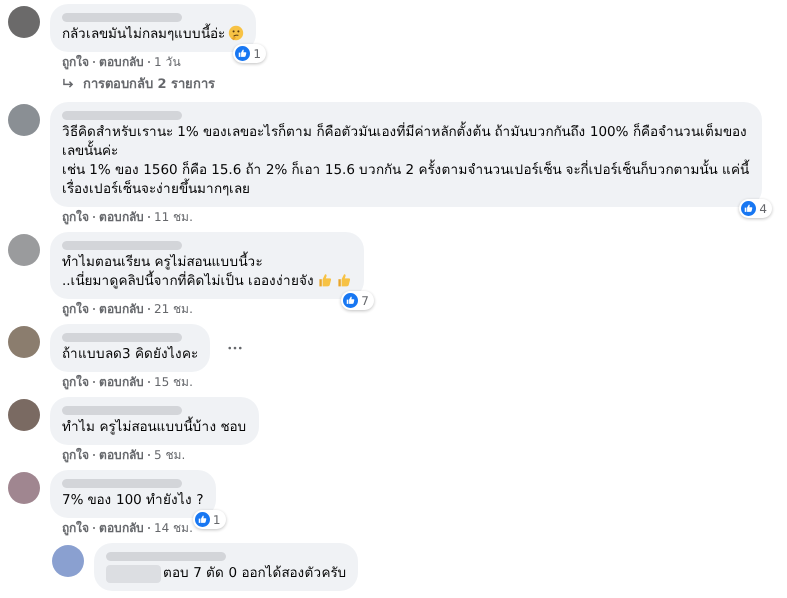 This screenshot has height=598, width=787. What do you see at coordinates (173, 528) in the screenshot?
I see `comment-time: 14 ชม.` at bounding box center [173, 528].